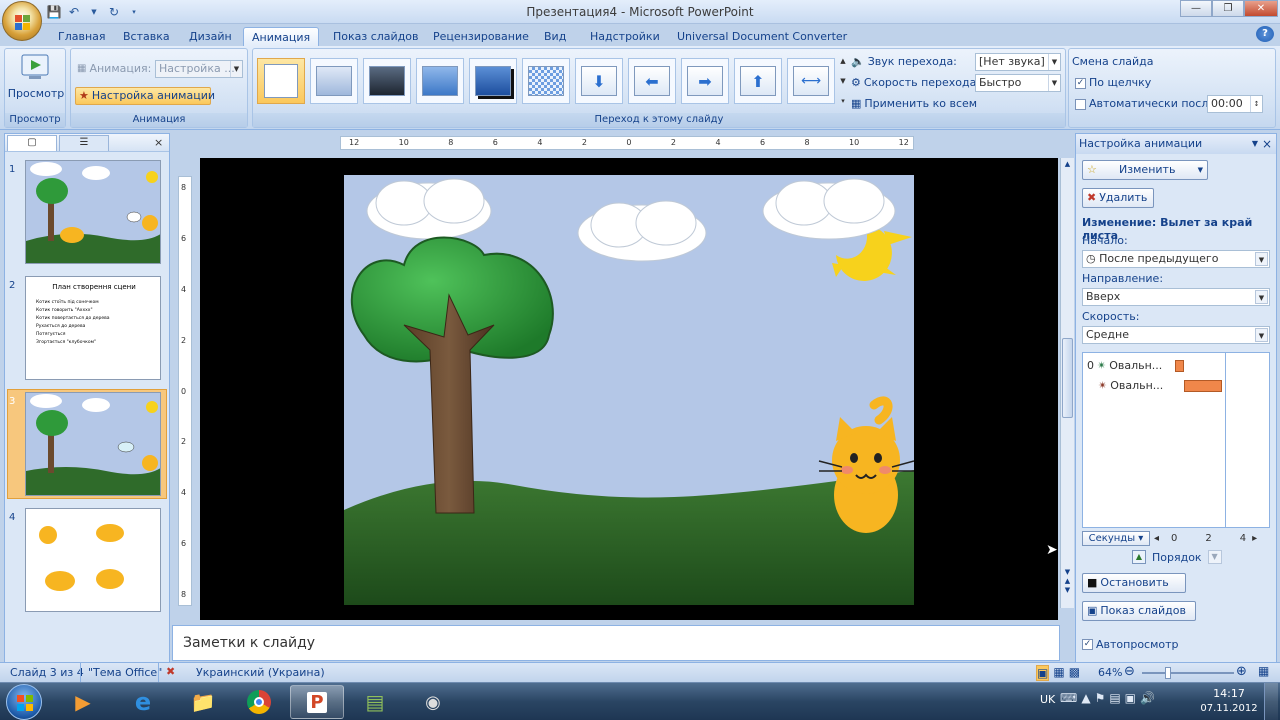 This screenshot has height=720, width=1280. I want to click on apply-to-all-button: ▦ Применить ко всем, so click(914, 104).